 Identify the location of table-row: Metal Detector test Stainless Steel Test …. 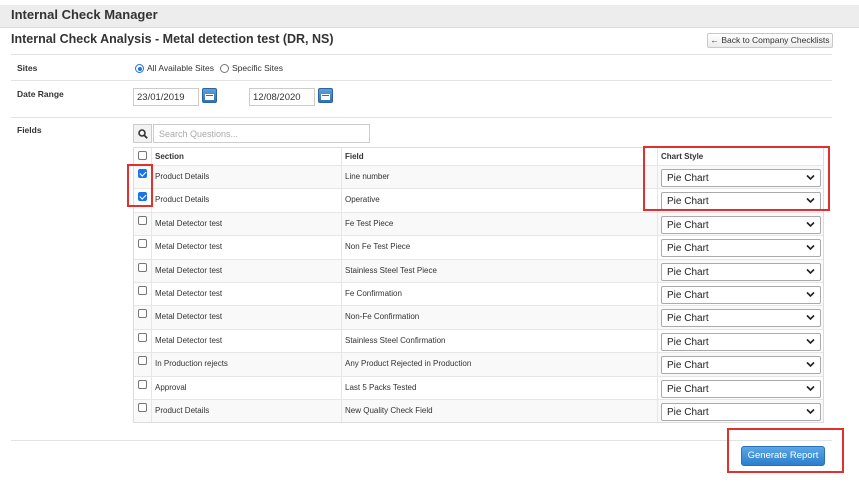
(478, 270).